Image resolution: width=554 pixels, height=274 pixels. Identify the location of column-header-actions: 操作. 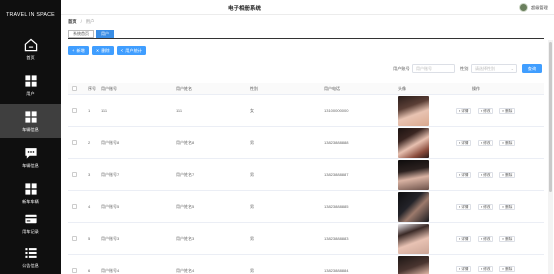
(476, 88).